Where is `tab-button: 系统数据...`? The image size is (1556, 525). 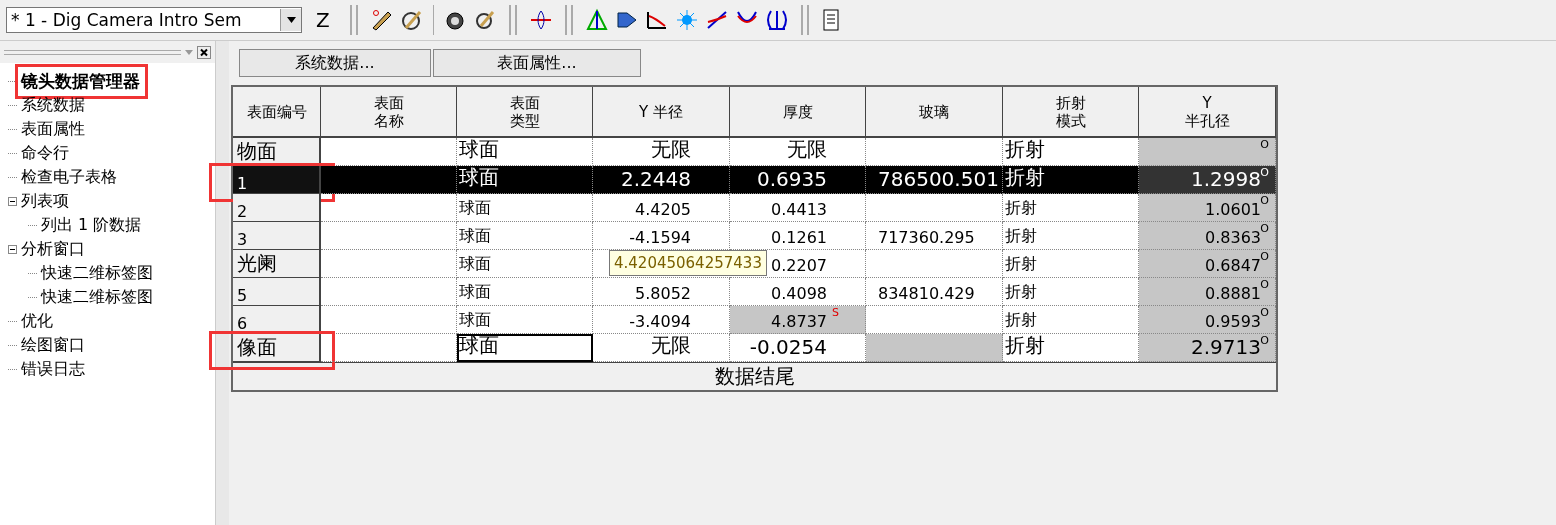
tab-button: 系统数据... is located at coordinates (335, 63).